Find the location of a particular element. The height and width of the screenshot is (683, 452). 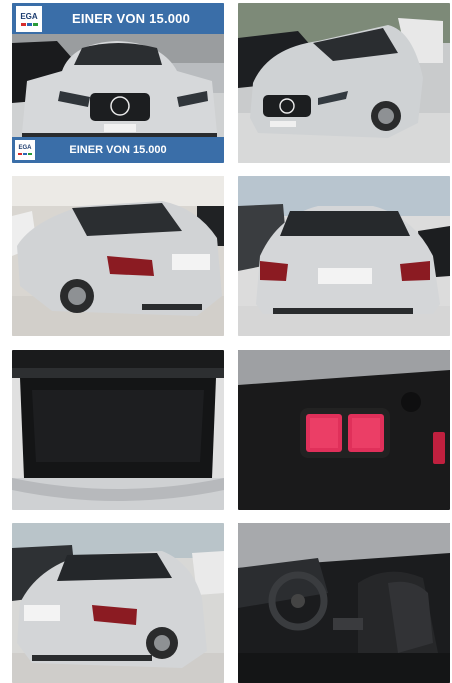

trunk-open-photo is located at coordinates (118, 430).